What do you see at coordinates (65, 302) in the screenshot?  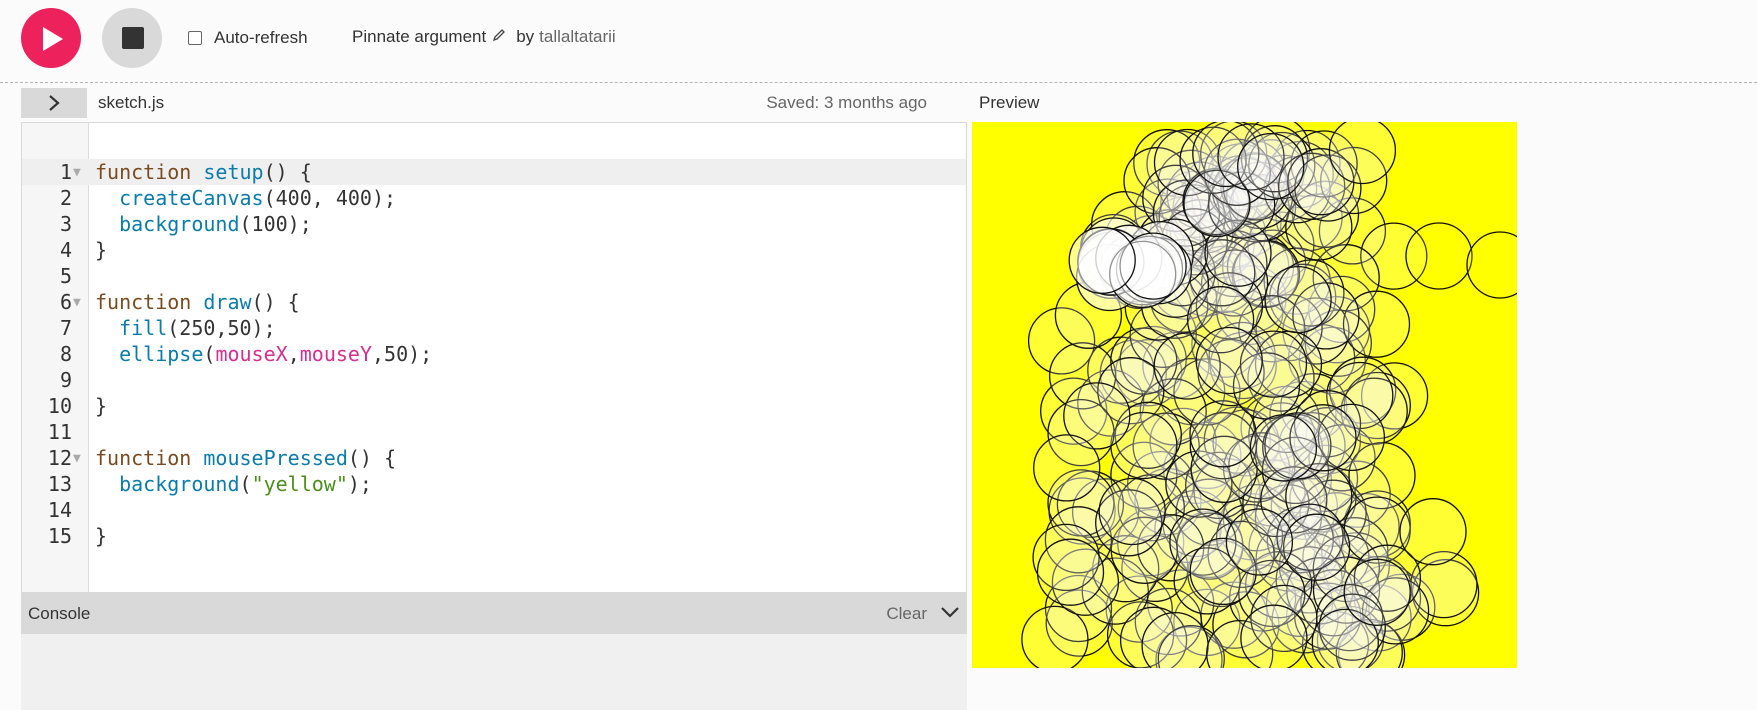 I see `line-number: 6` at bounding box center [65, 302].